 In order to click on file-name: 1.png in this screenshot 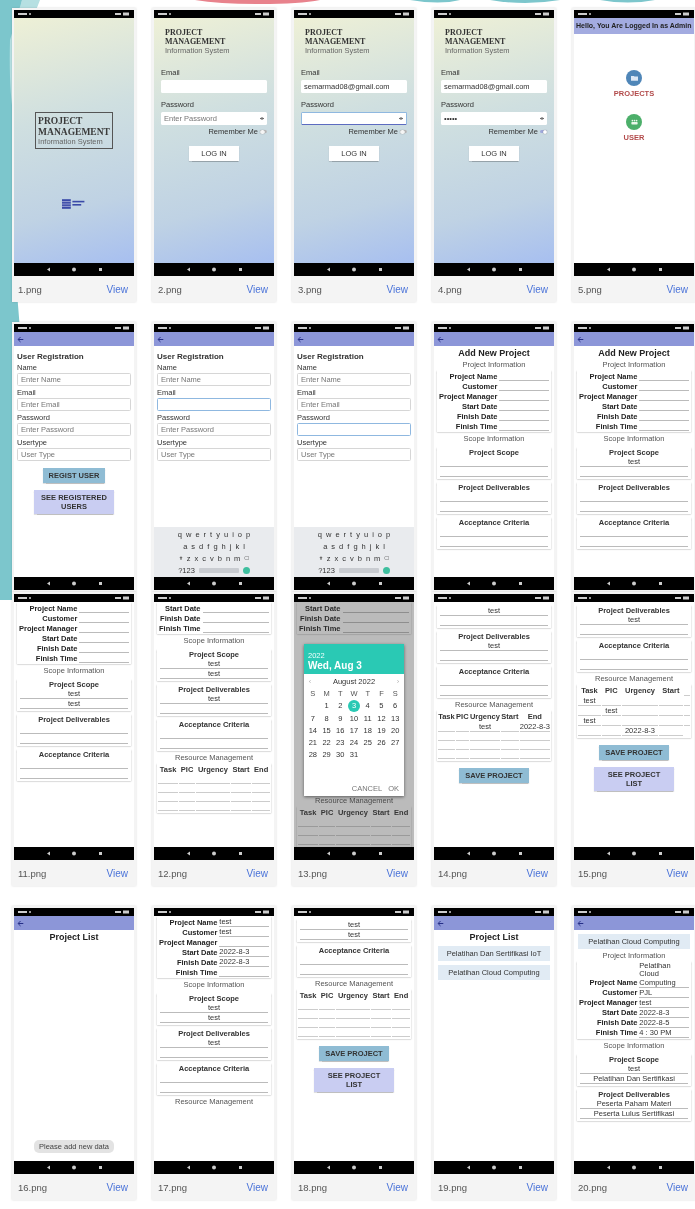, I will do `click(30, 289)`.